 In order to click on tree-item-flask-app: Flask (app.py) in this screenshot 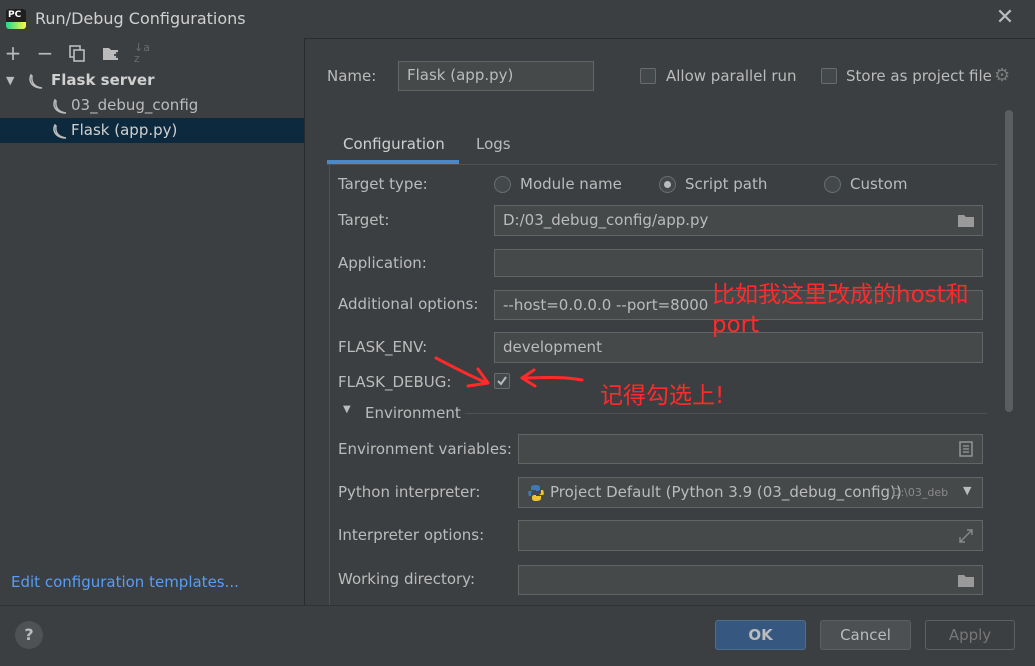, I will do `click(152, 130)`.